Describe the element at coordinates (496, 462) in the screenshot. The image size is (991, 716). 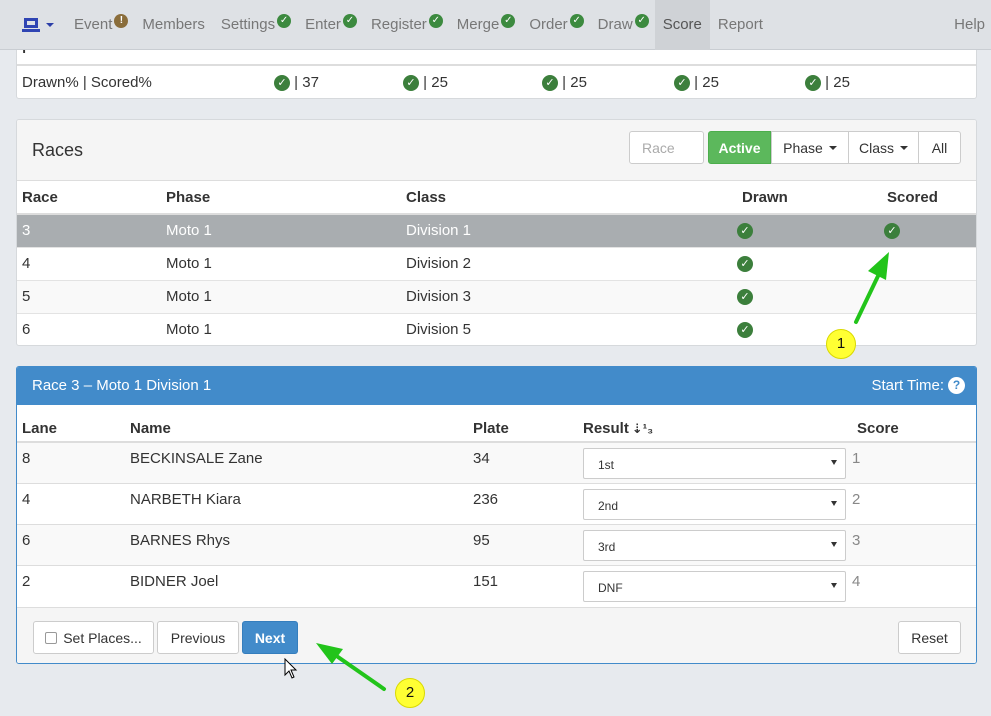
I see `result-row: 8 BECKINSALE Zane 34 1st 1` at that location.